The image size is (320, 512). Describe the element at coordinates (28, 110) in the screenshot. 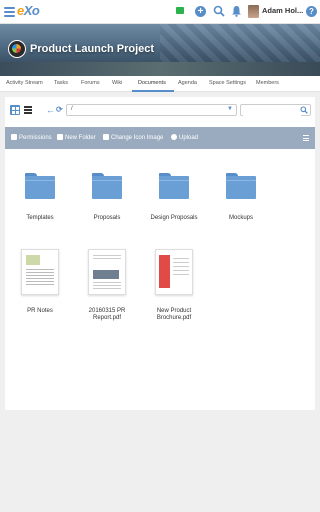

I see `list-view-icon` at that location.